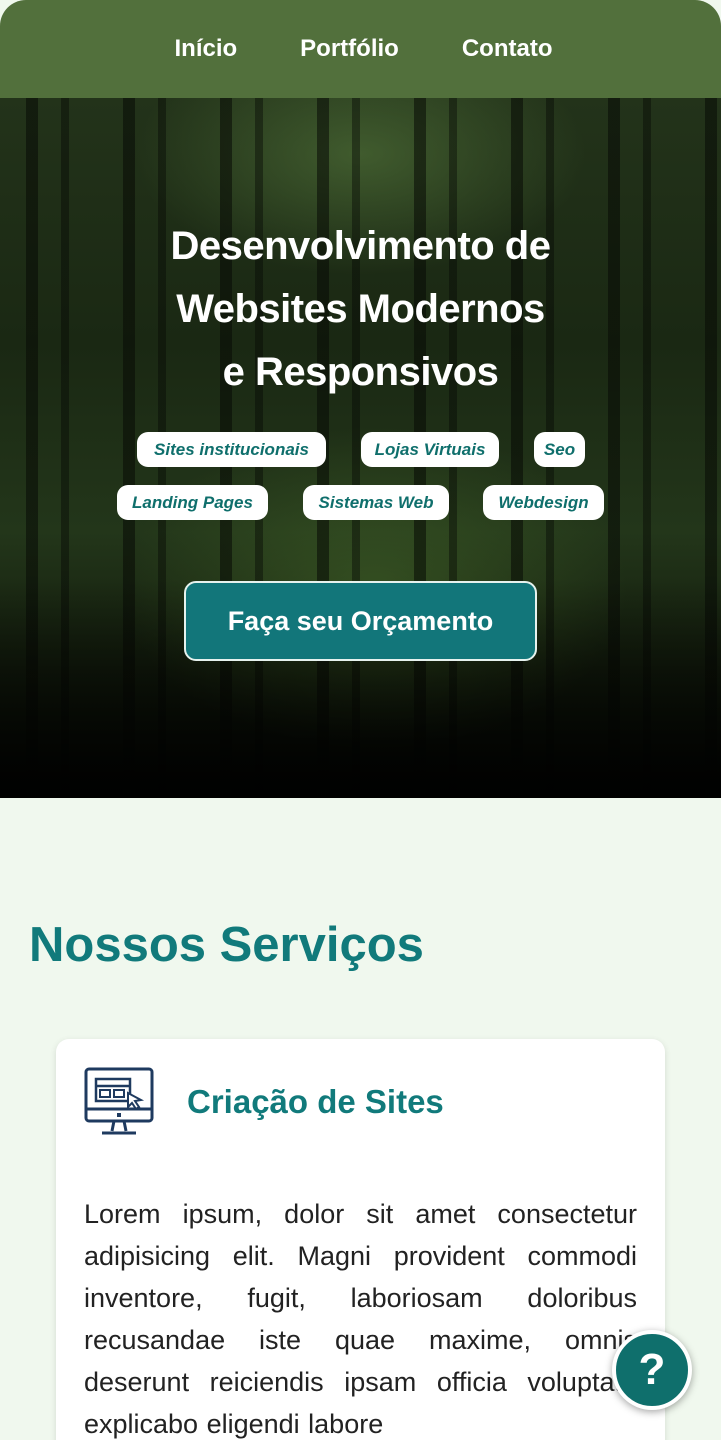 Image resolution: width=721 pixels, height=1440 pixels. What do you see at coordinates (430, 449) in the screenshot?
I see `tag-lojas-virtuais: Lojas Virtuais` at bounding box center [430, 449].